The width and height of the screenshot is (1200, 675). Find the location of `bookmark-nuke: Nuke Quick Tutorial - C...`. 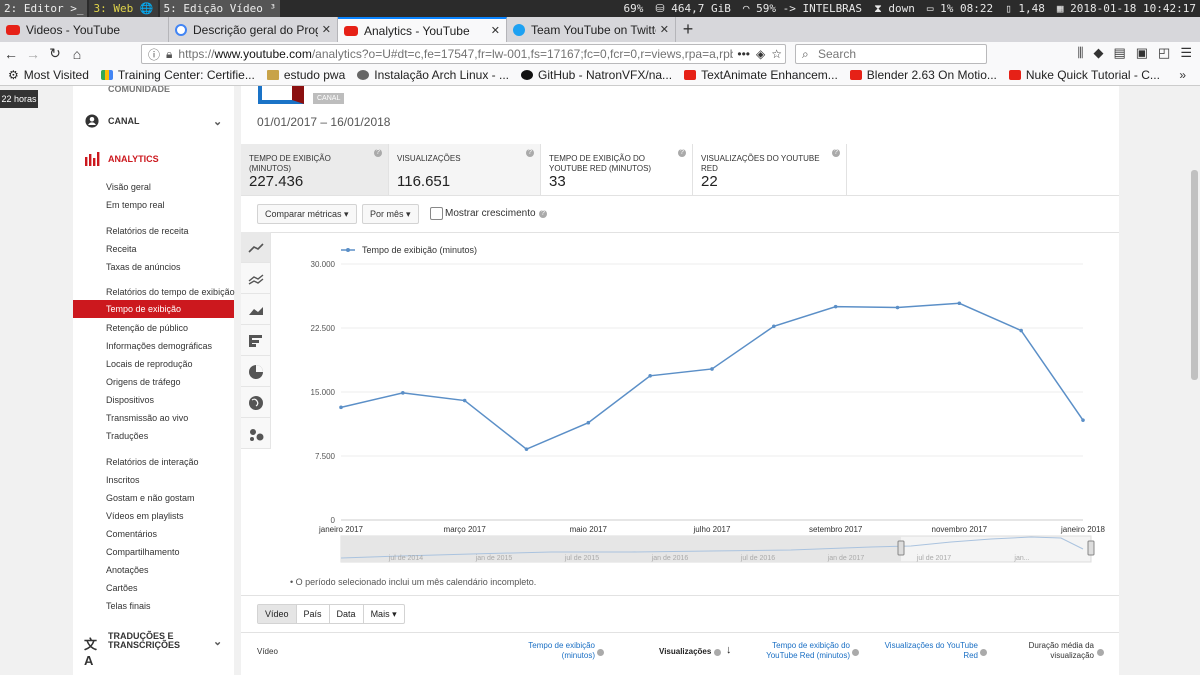

bookmark-nuke: Nuke Quick Tutorial - C... is located at coordinates (1084, 75).